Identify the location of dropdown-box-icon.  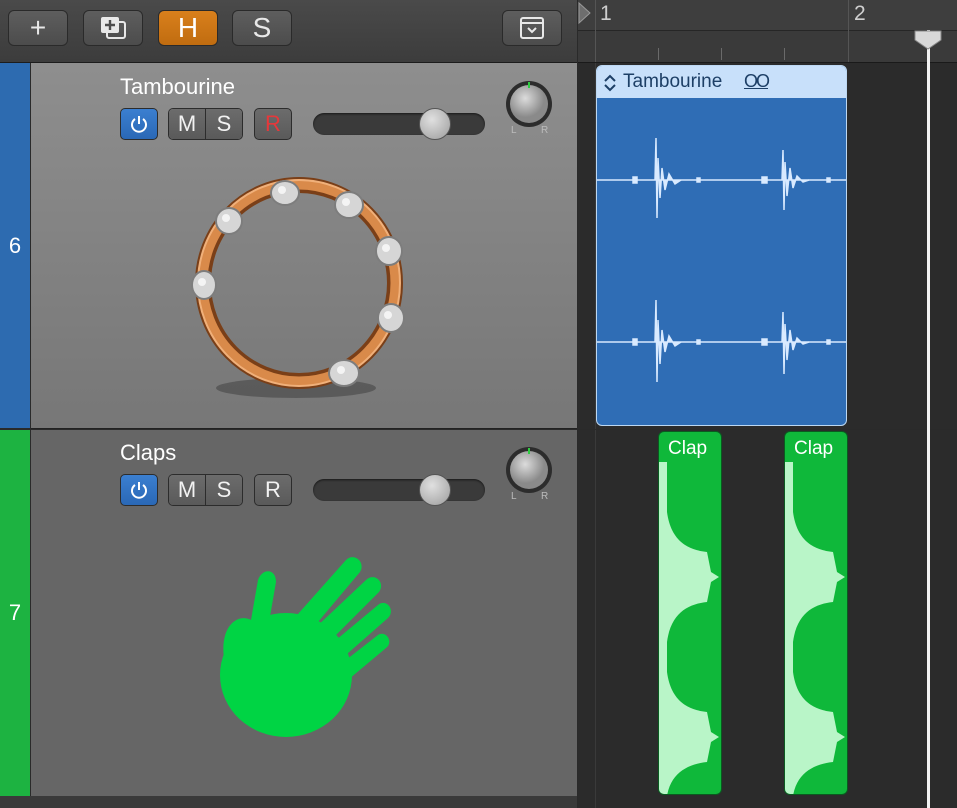
(532, 28).